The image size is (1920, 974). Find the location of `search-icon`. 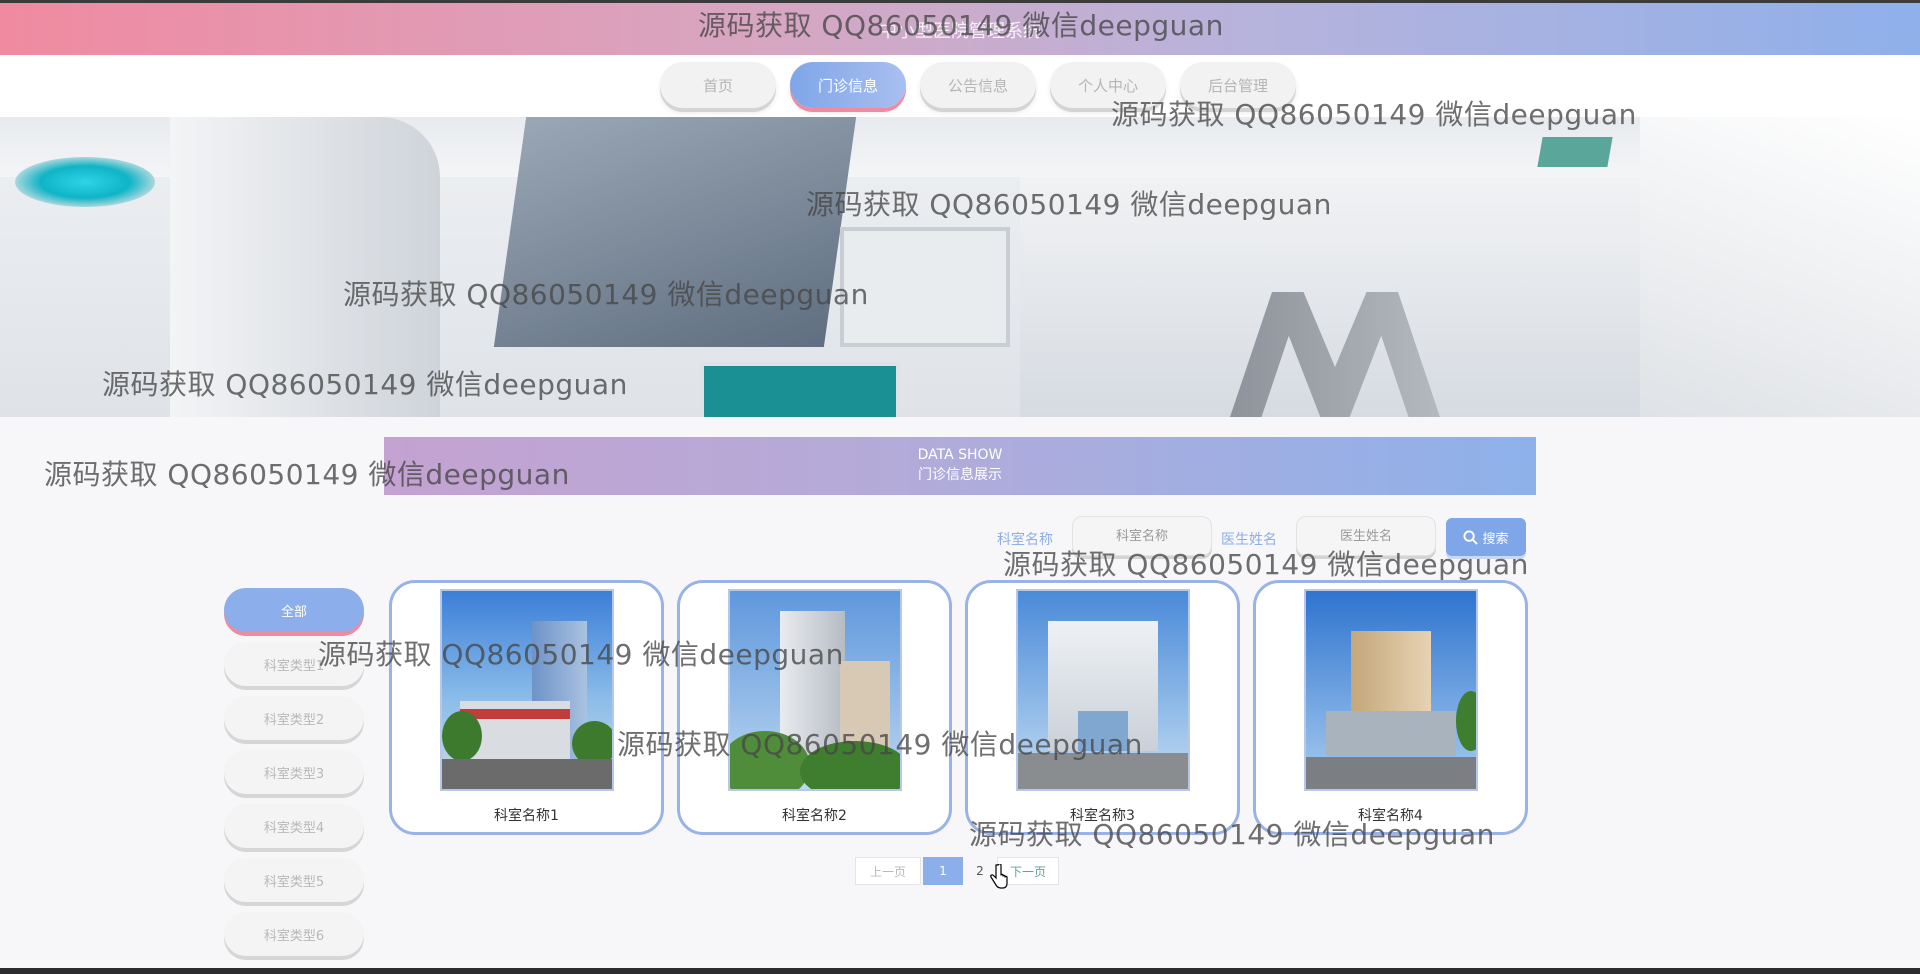

search-icon is located at coordinates (1471, 537).